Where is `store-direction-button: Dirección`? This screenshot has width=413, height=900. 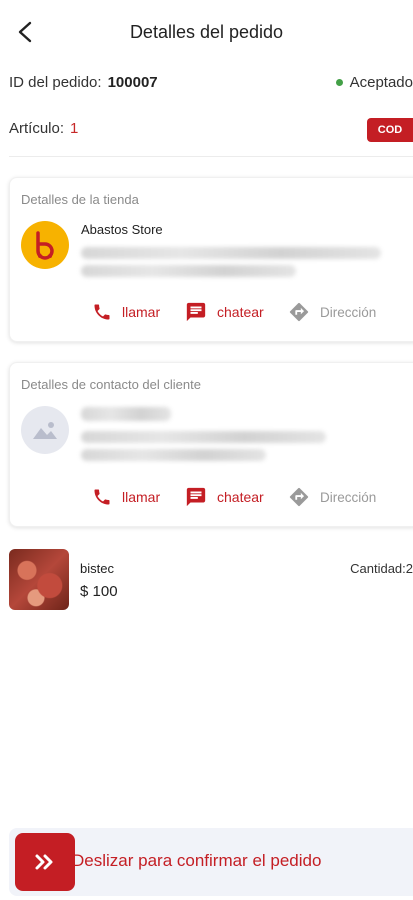 store-direction-button: Dirección is located at coordinates (332, 312).